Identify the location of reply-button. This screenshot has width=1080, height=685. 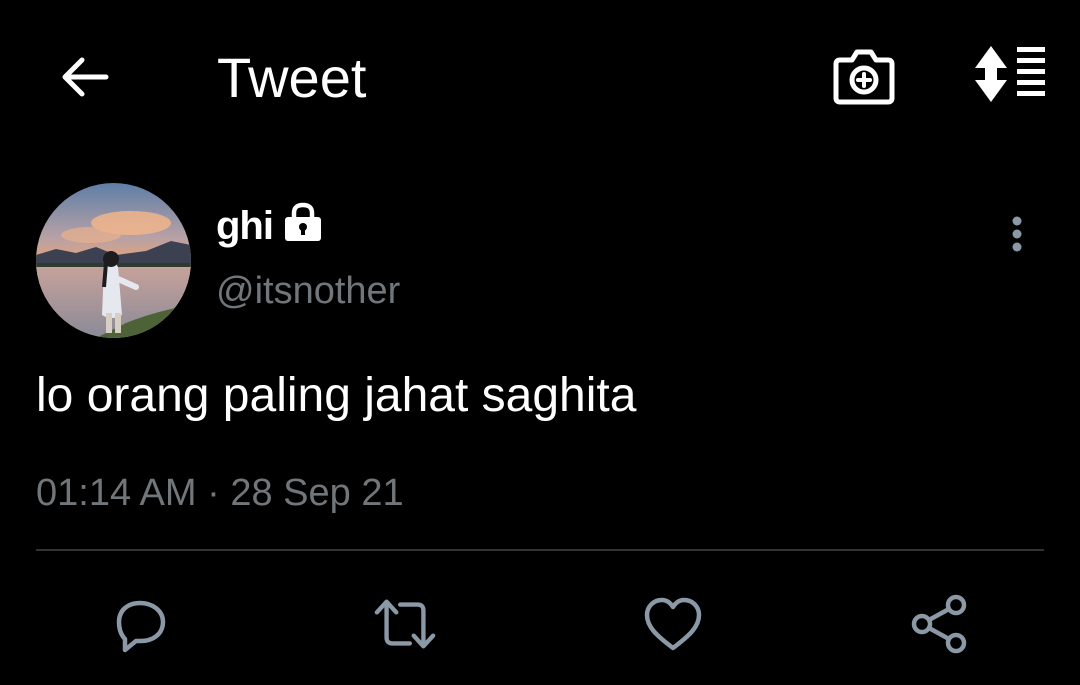
(141, 624).